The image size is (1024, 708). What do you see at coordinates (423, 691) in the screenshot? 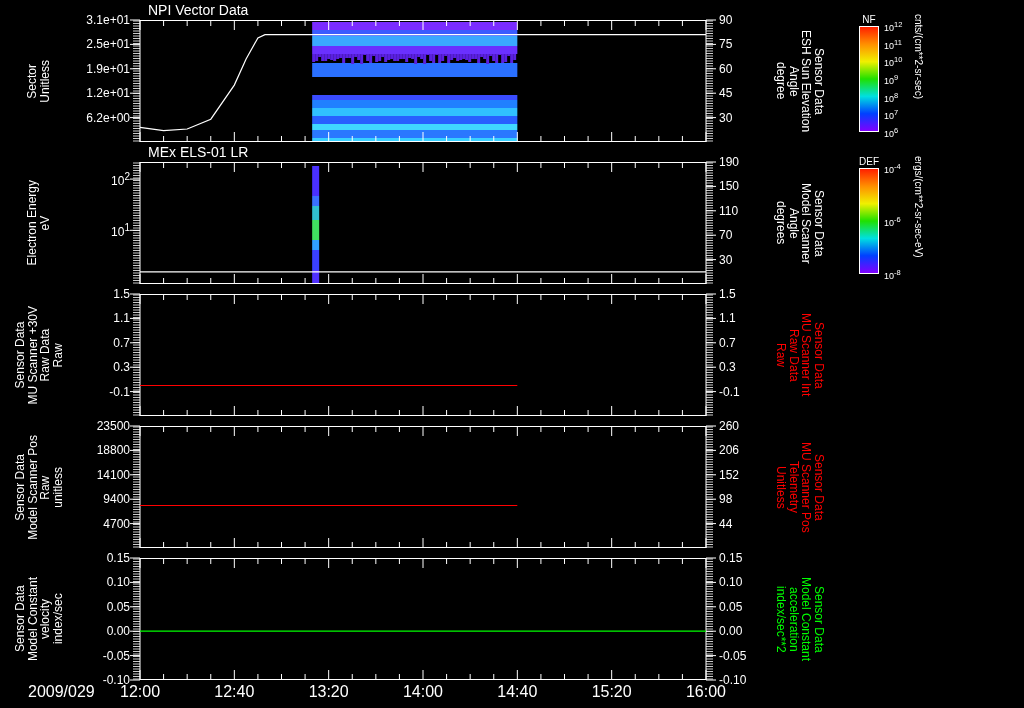
I see `time-label: 14:00` at bounding box center [423, 691].